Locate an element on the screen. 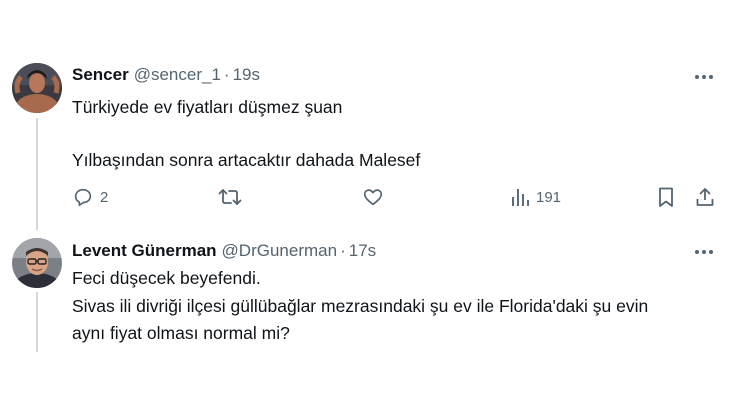 This screenshot has height=420, width=730. share-icon is located at coordinates (705, 197).